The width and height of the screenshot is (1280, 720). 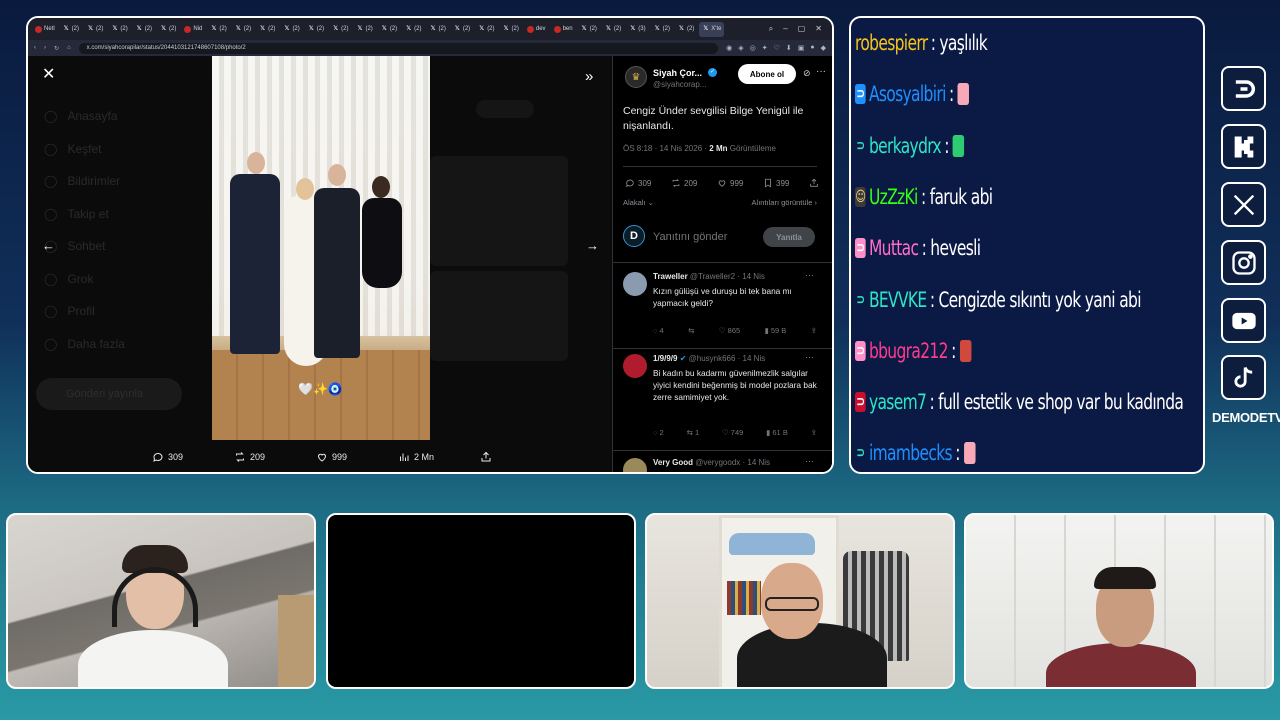 What do you see at coordinates (751, 148) in the screenshot?
I see `tweet-views-label: Görüntüleme` at bounding box center [751, 148].